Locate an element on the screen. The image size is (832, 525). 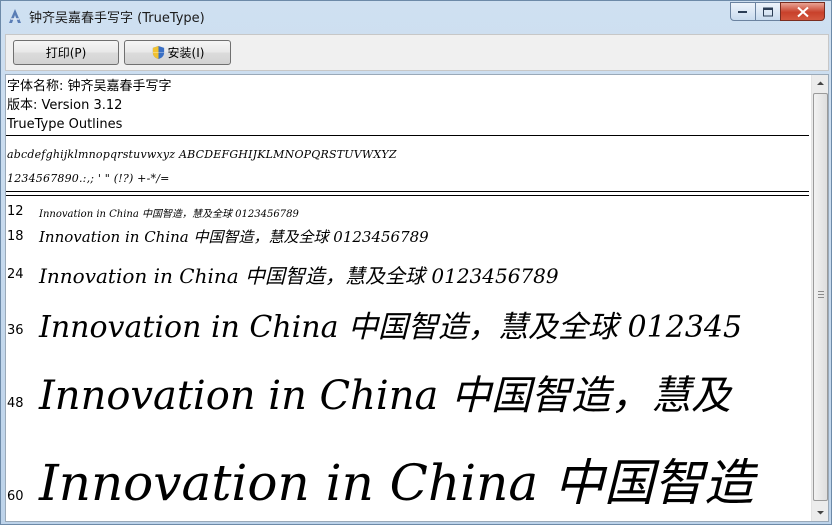
scroll-up-button is located at coordinates (820, 83).